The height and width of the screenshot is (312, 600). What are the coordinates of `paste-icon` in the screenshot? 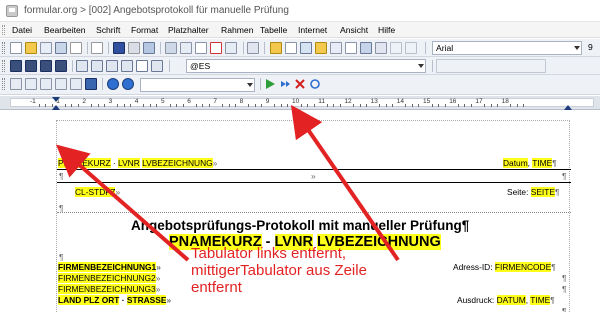 It's located at (149, 48).